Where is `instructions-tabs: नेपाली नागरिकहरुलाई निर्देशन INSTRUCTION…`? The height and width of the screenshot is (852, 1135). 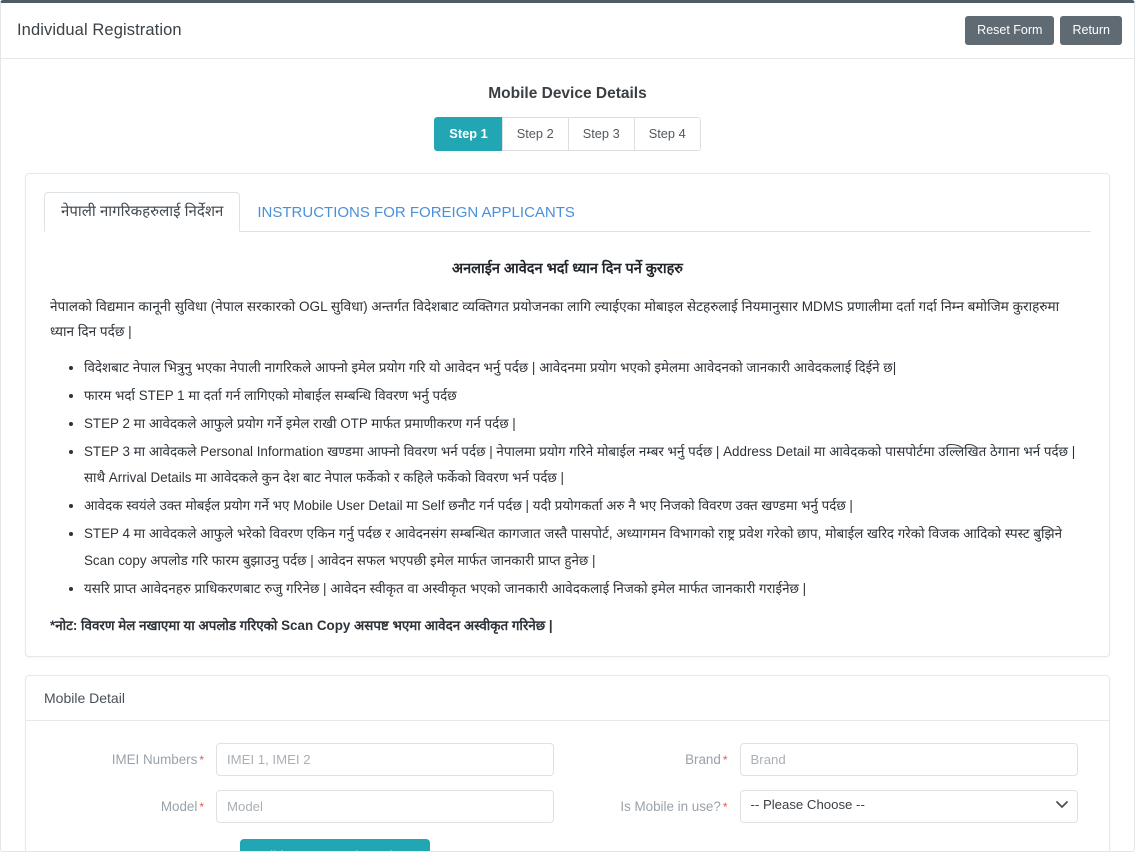
instructions-tabs: नेपाली नागरिकहरुलाई निर्देशन INSTRUCTION… is located at coordinates (567, 212).